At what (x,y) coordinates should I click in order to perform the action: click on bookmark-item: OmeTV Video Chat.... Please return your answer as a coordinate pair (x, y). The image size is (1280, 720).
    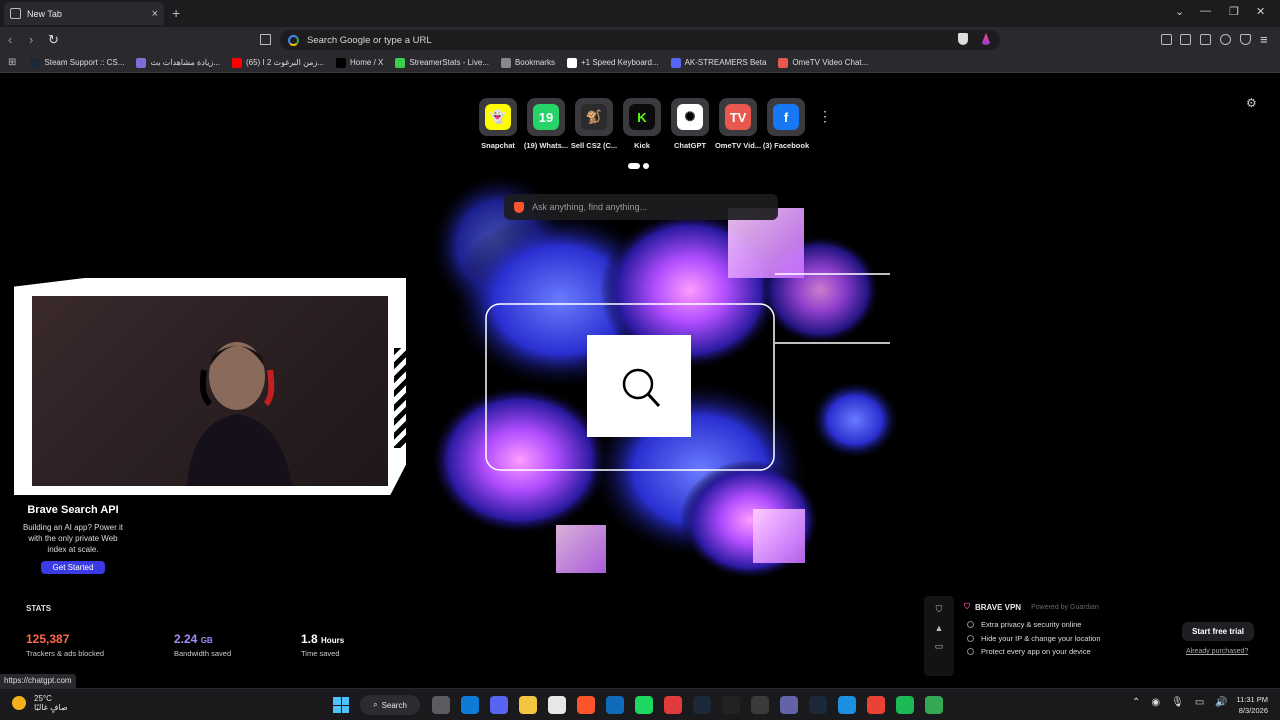
    Looking at the image, I should click on (823, 62).